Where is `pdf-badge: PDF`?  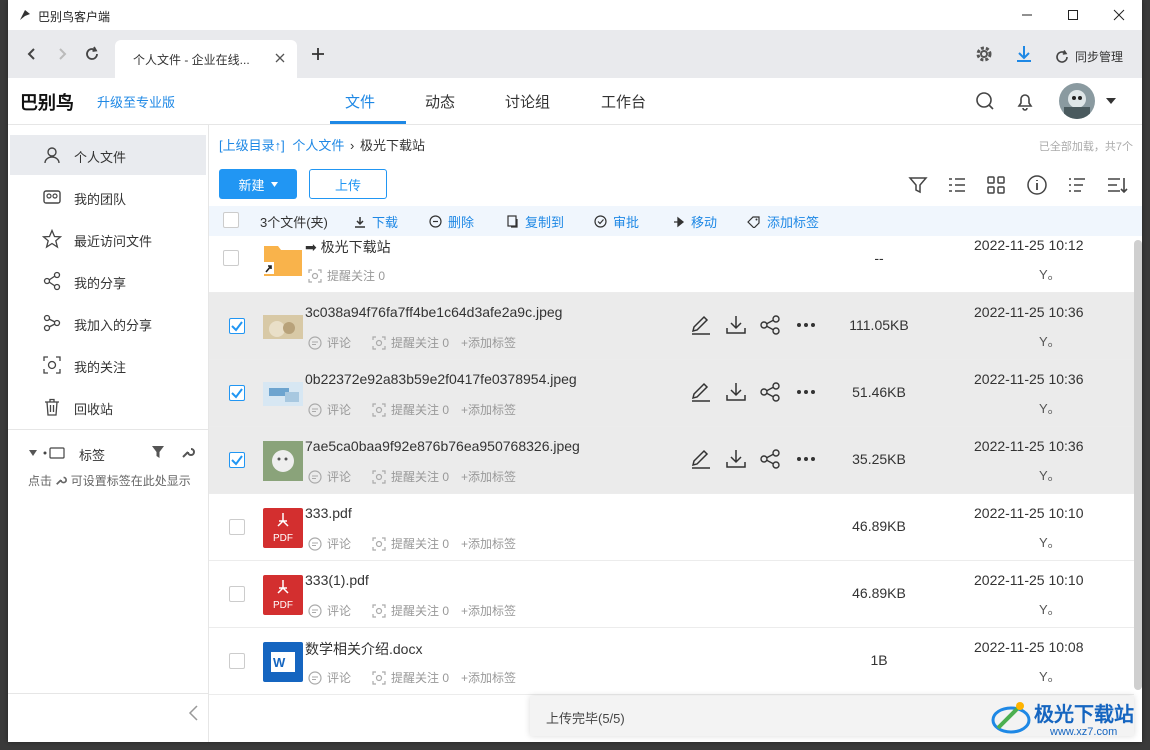
pdf-badge: PDF is located at coordinates (283, 605).